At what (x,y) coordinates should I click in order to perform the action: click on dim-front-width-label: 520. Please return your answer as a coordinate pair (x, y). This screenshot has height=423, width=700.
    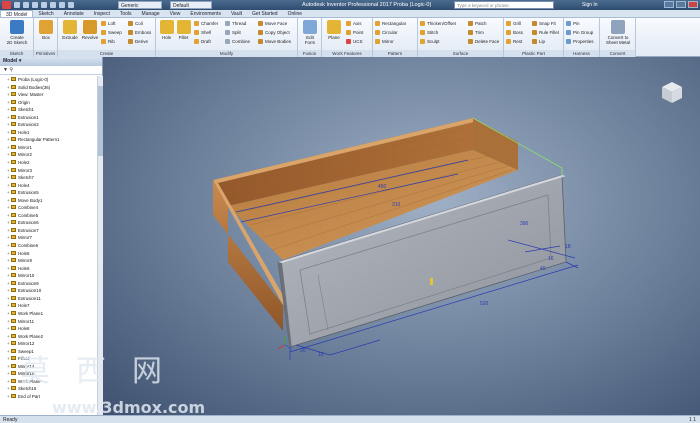
    Looking at the image, I should click on (484, 304).